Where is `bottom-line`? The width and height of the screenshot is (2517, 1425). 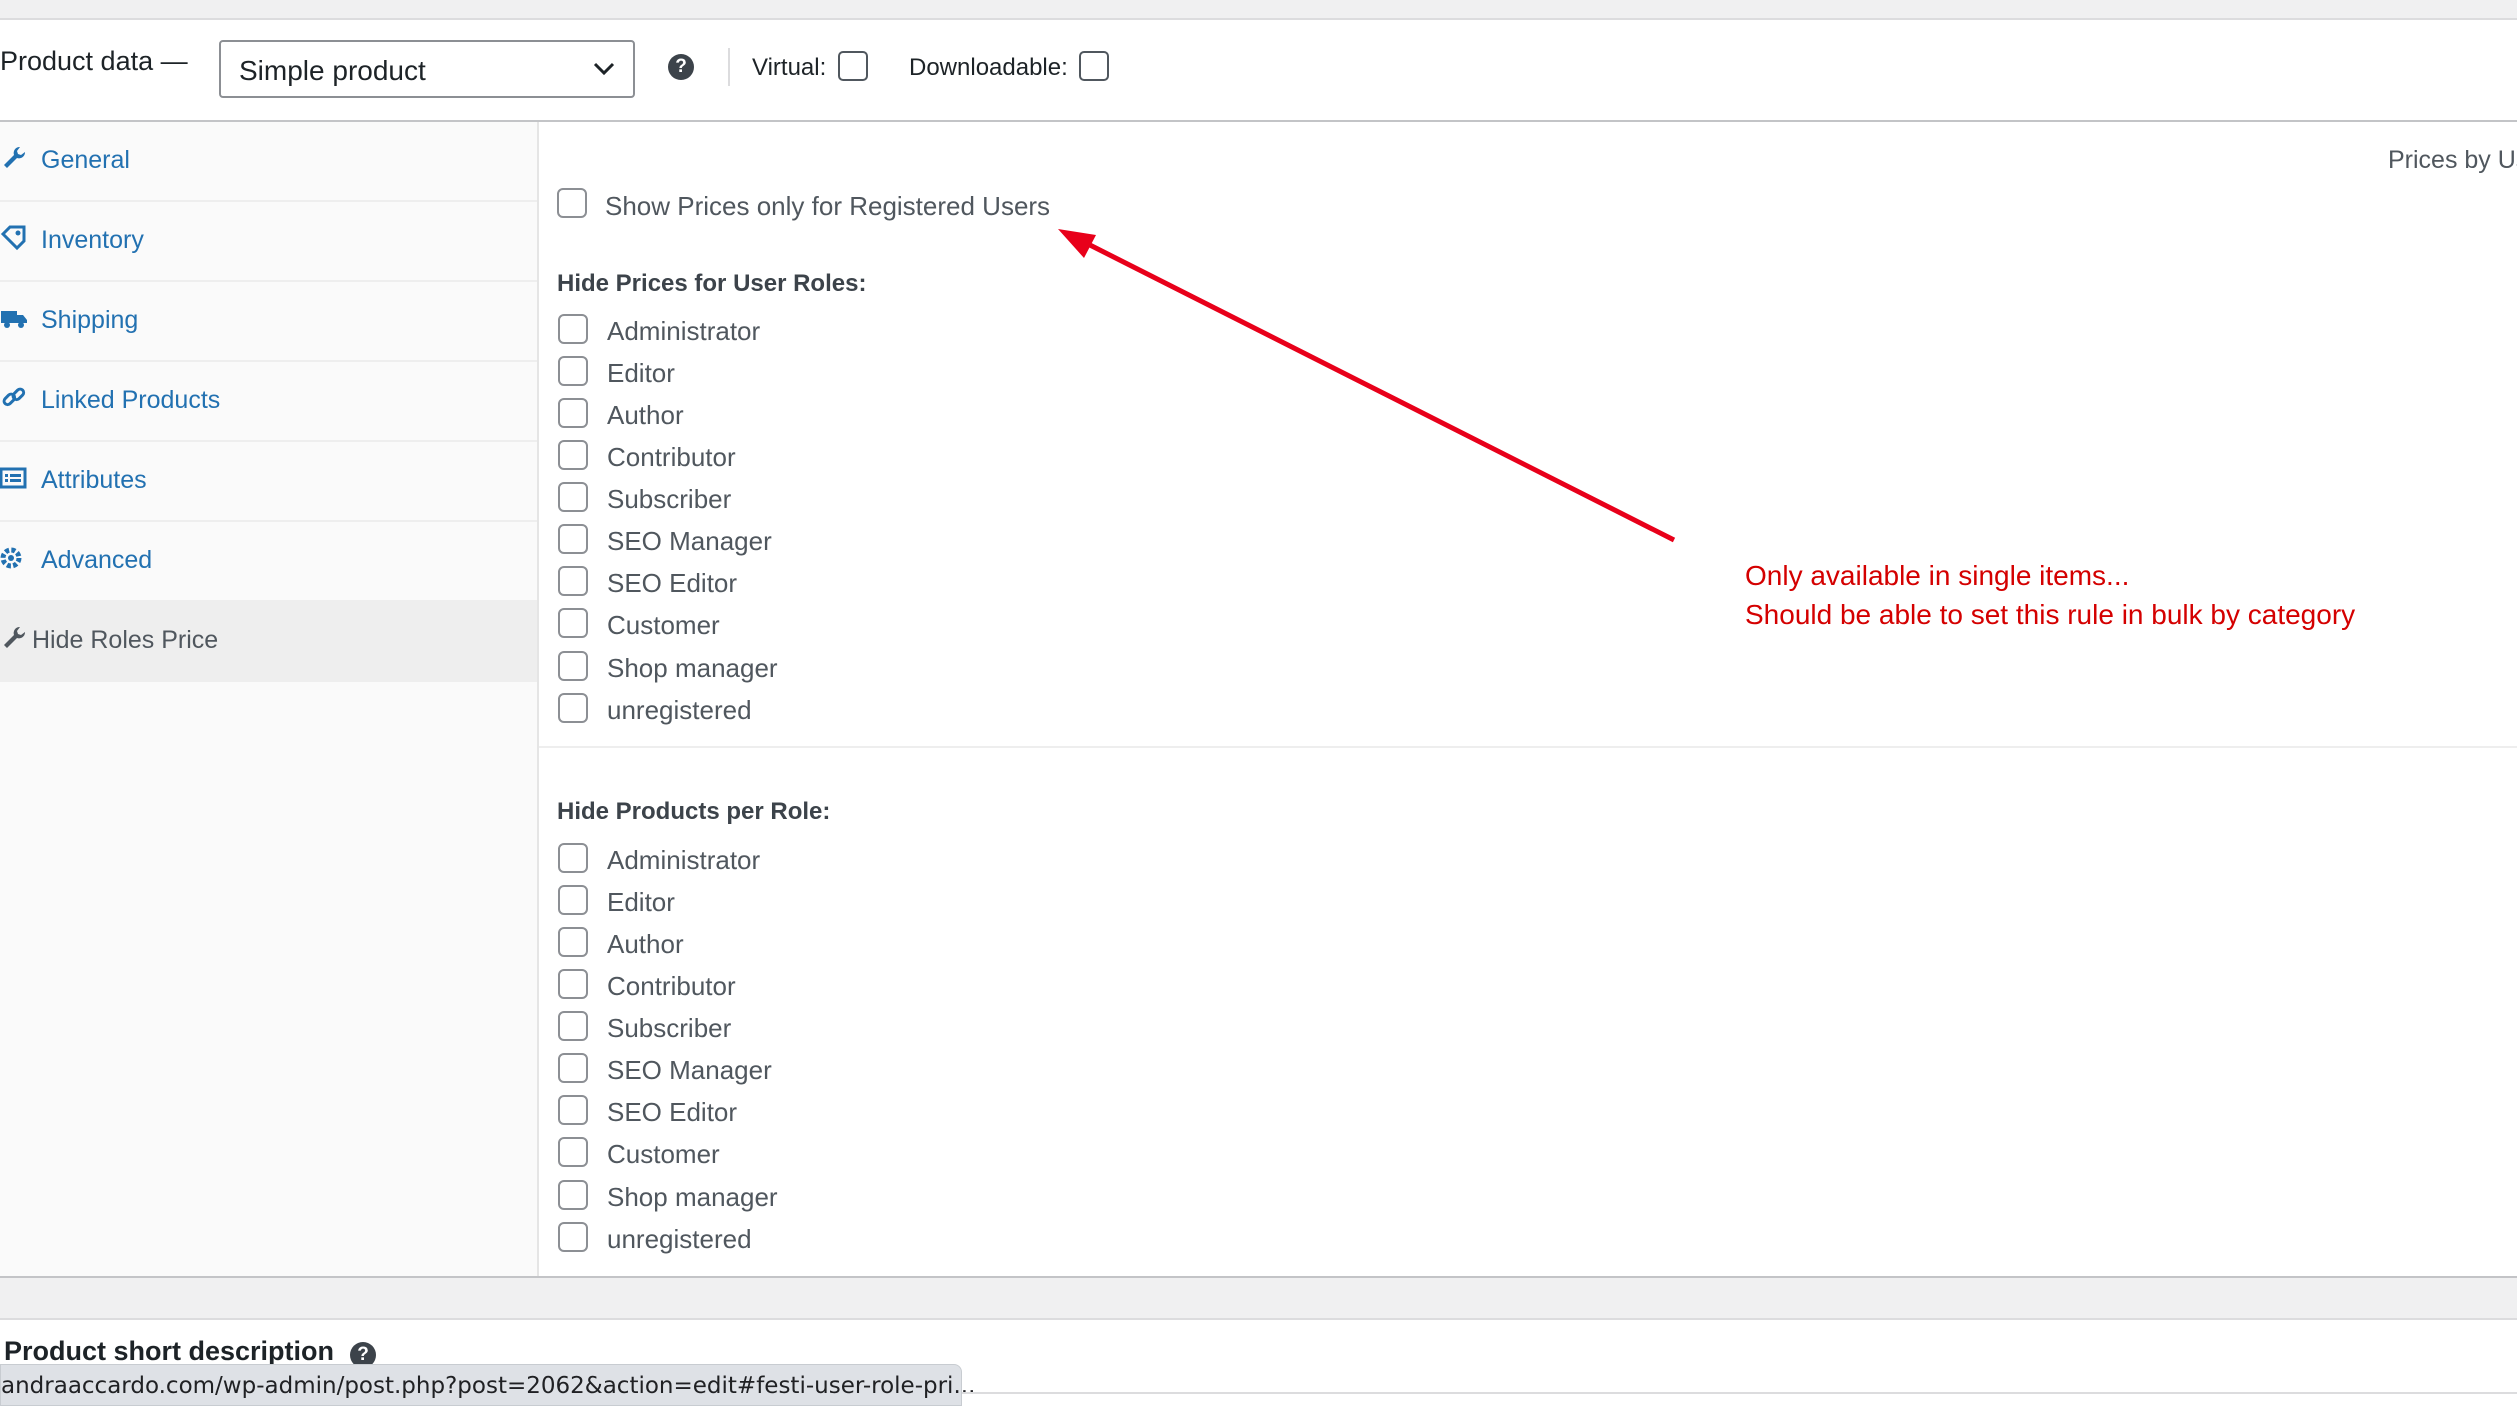 bottom-line is located at coordinates (1739, 1393).